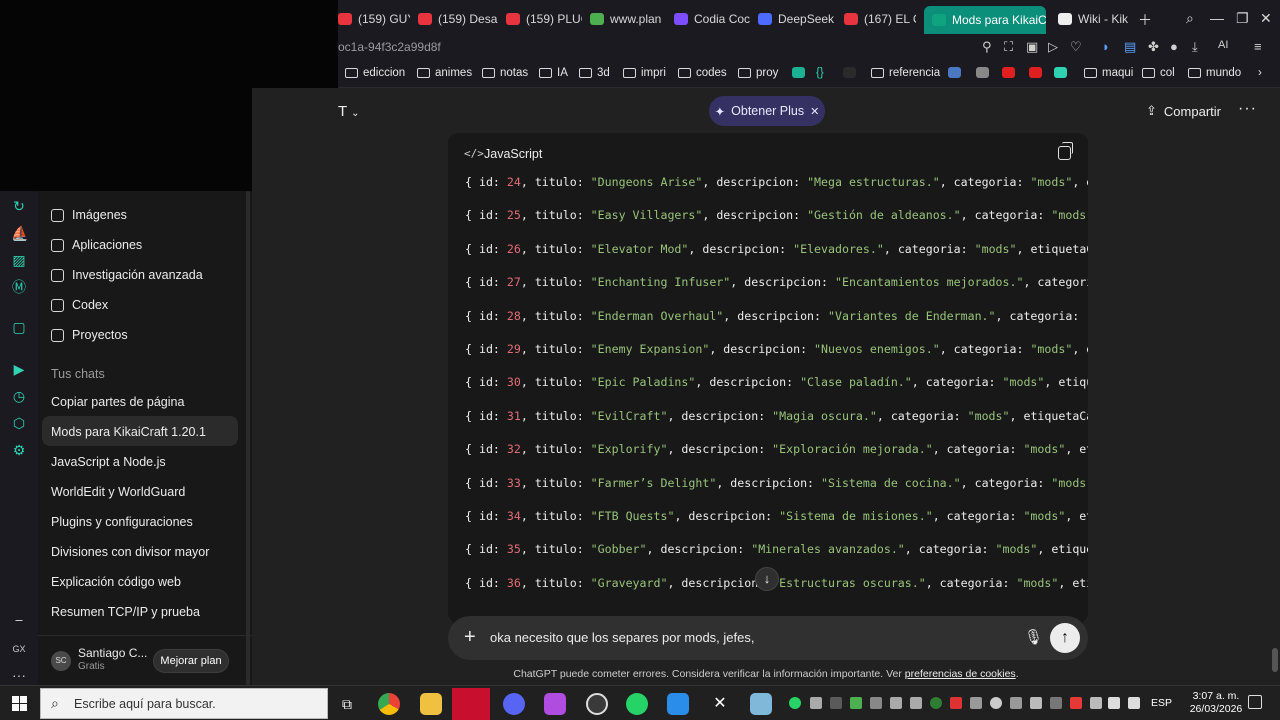 The image size is (1280, 720). Describe the element at coordinates (758, 73) in the screenshot. I see `bookmark-folder: proy` at that location.